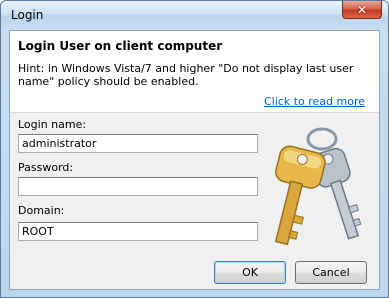  I want to click on close-icon: ✕, so click(362, 9).